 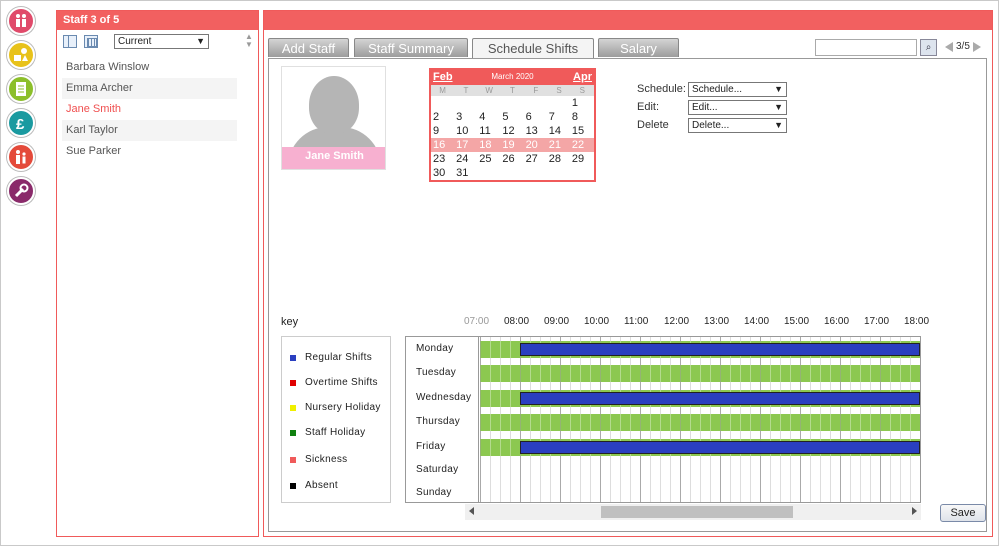 What do you see at coordinates (249, 41) in the screenshot?
I see `list-scroll-arrows-icon: ▲ ▼` at bounding box center [249, 41].